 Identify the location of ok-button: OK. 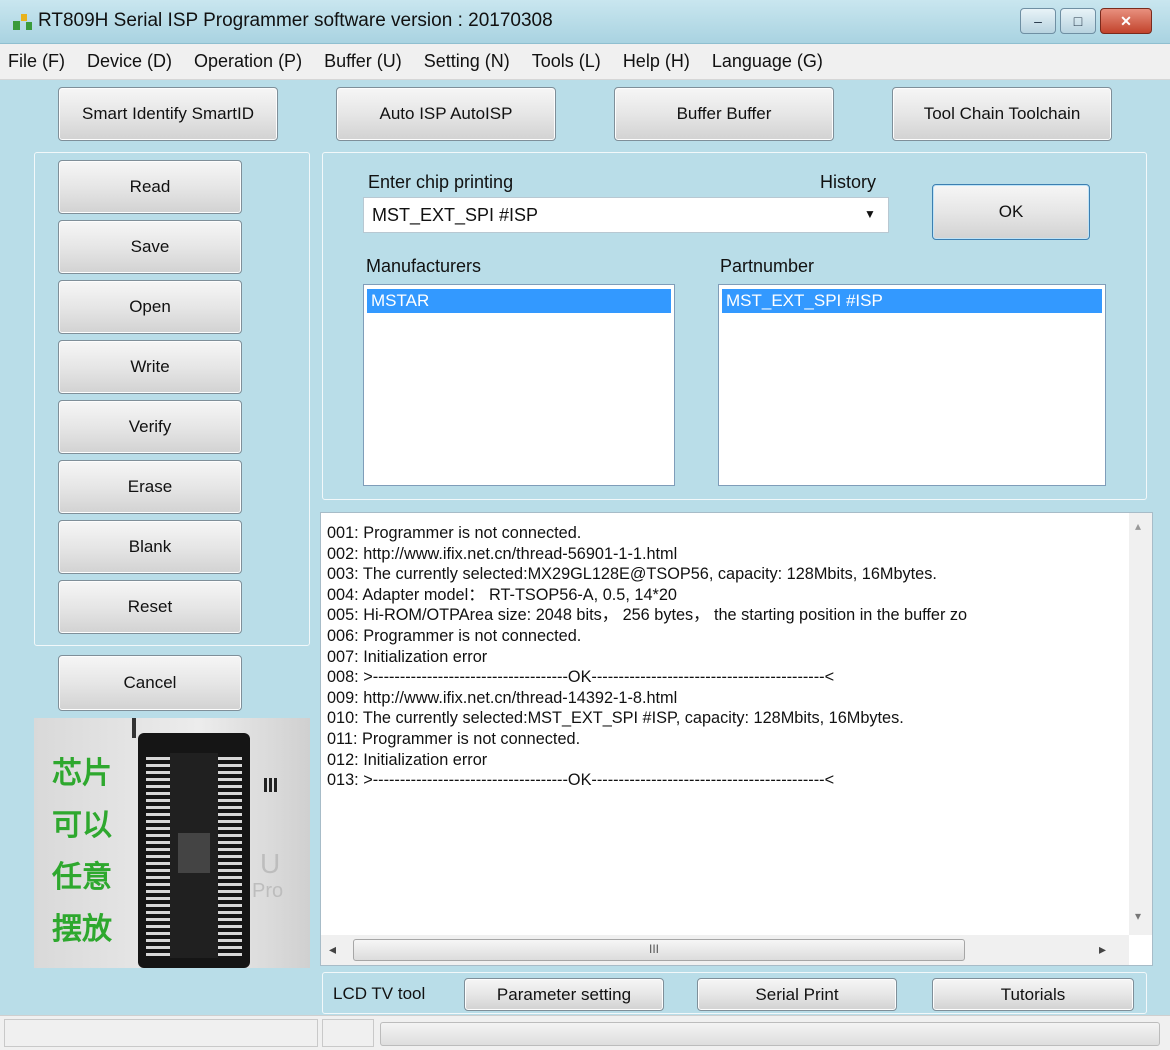
(1011, 212).